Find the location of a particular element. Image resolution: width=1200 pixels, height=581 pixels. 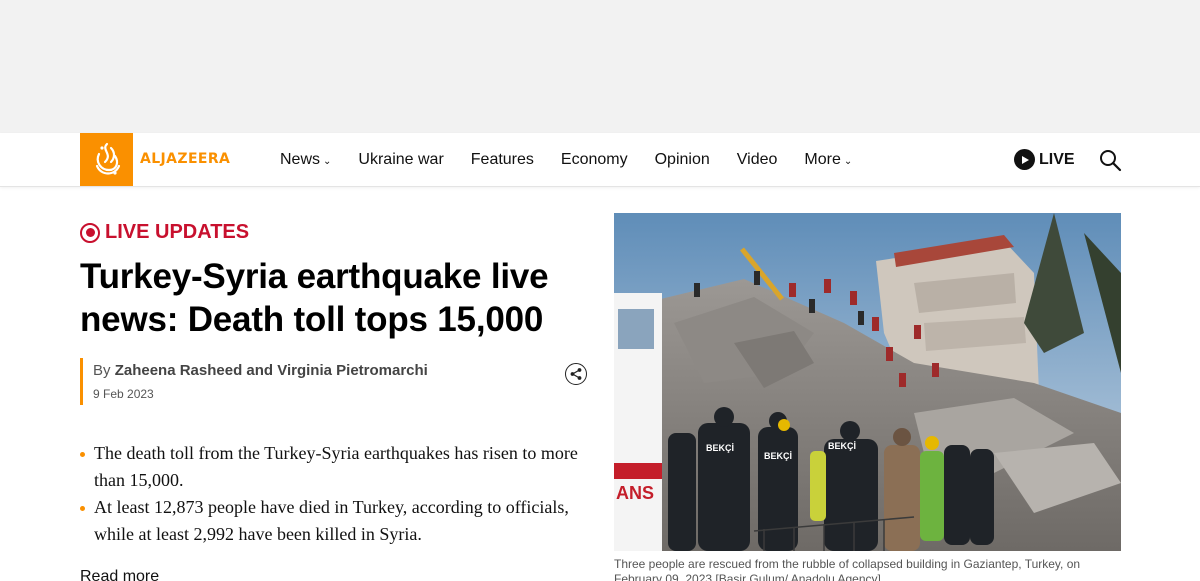

aljazeera-logo-icon is located at coordinates (107, 158).